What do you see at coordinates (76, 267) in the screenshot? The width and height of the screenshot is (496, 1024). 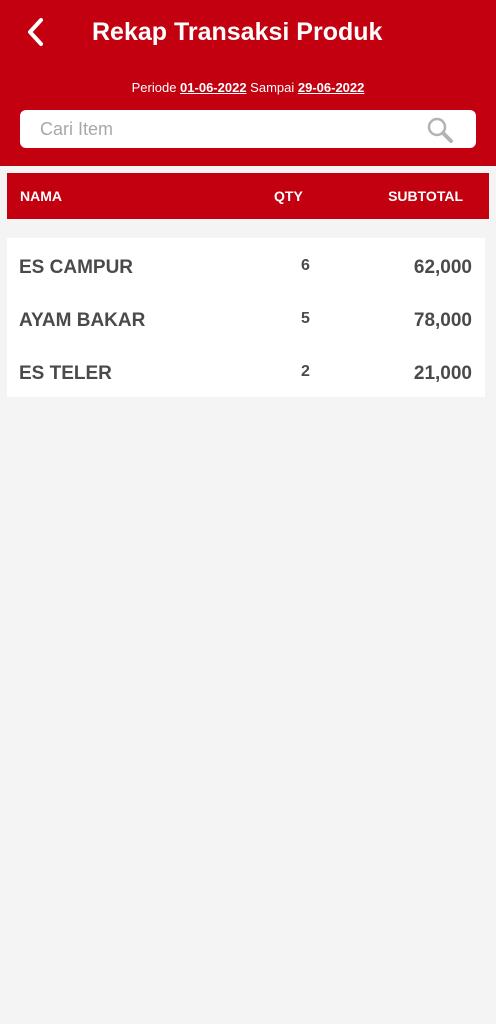 I see `product-name: ES CAMPUR` at bounding box center [76, 267].